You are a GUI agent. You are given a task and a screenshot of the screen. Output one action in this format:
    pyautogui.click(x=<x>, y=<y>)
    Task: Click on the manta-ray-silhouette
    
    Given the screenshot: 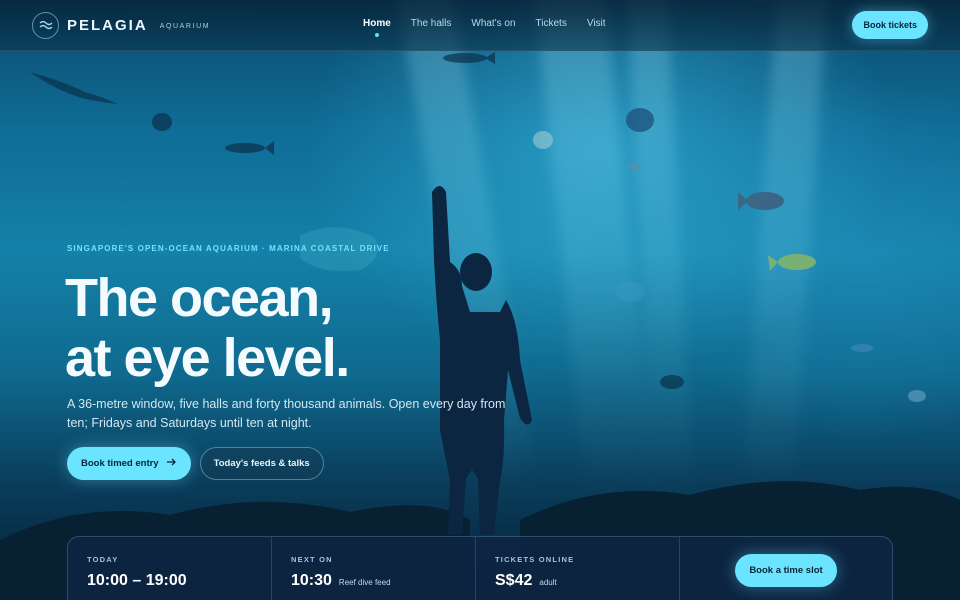 What is the action you would take?
    pyautogui.click(x=74, y=88)
    